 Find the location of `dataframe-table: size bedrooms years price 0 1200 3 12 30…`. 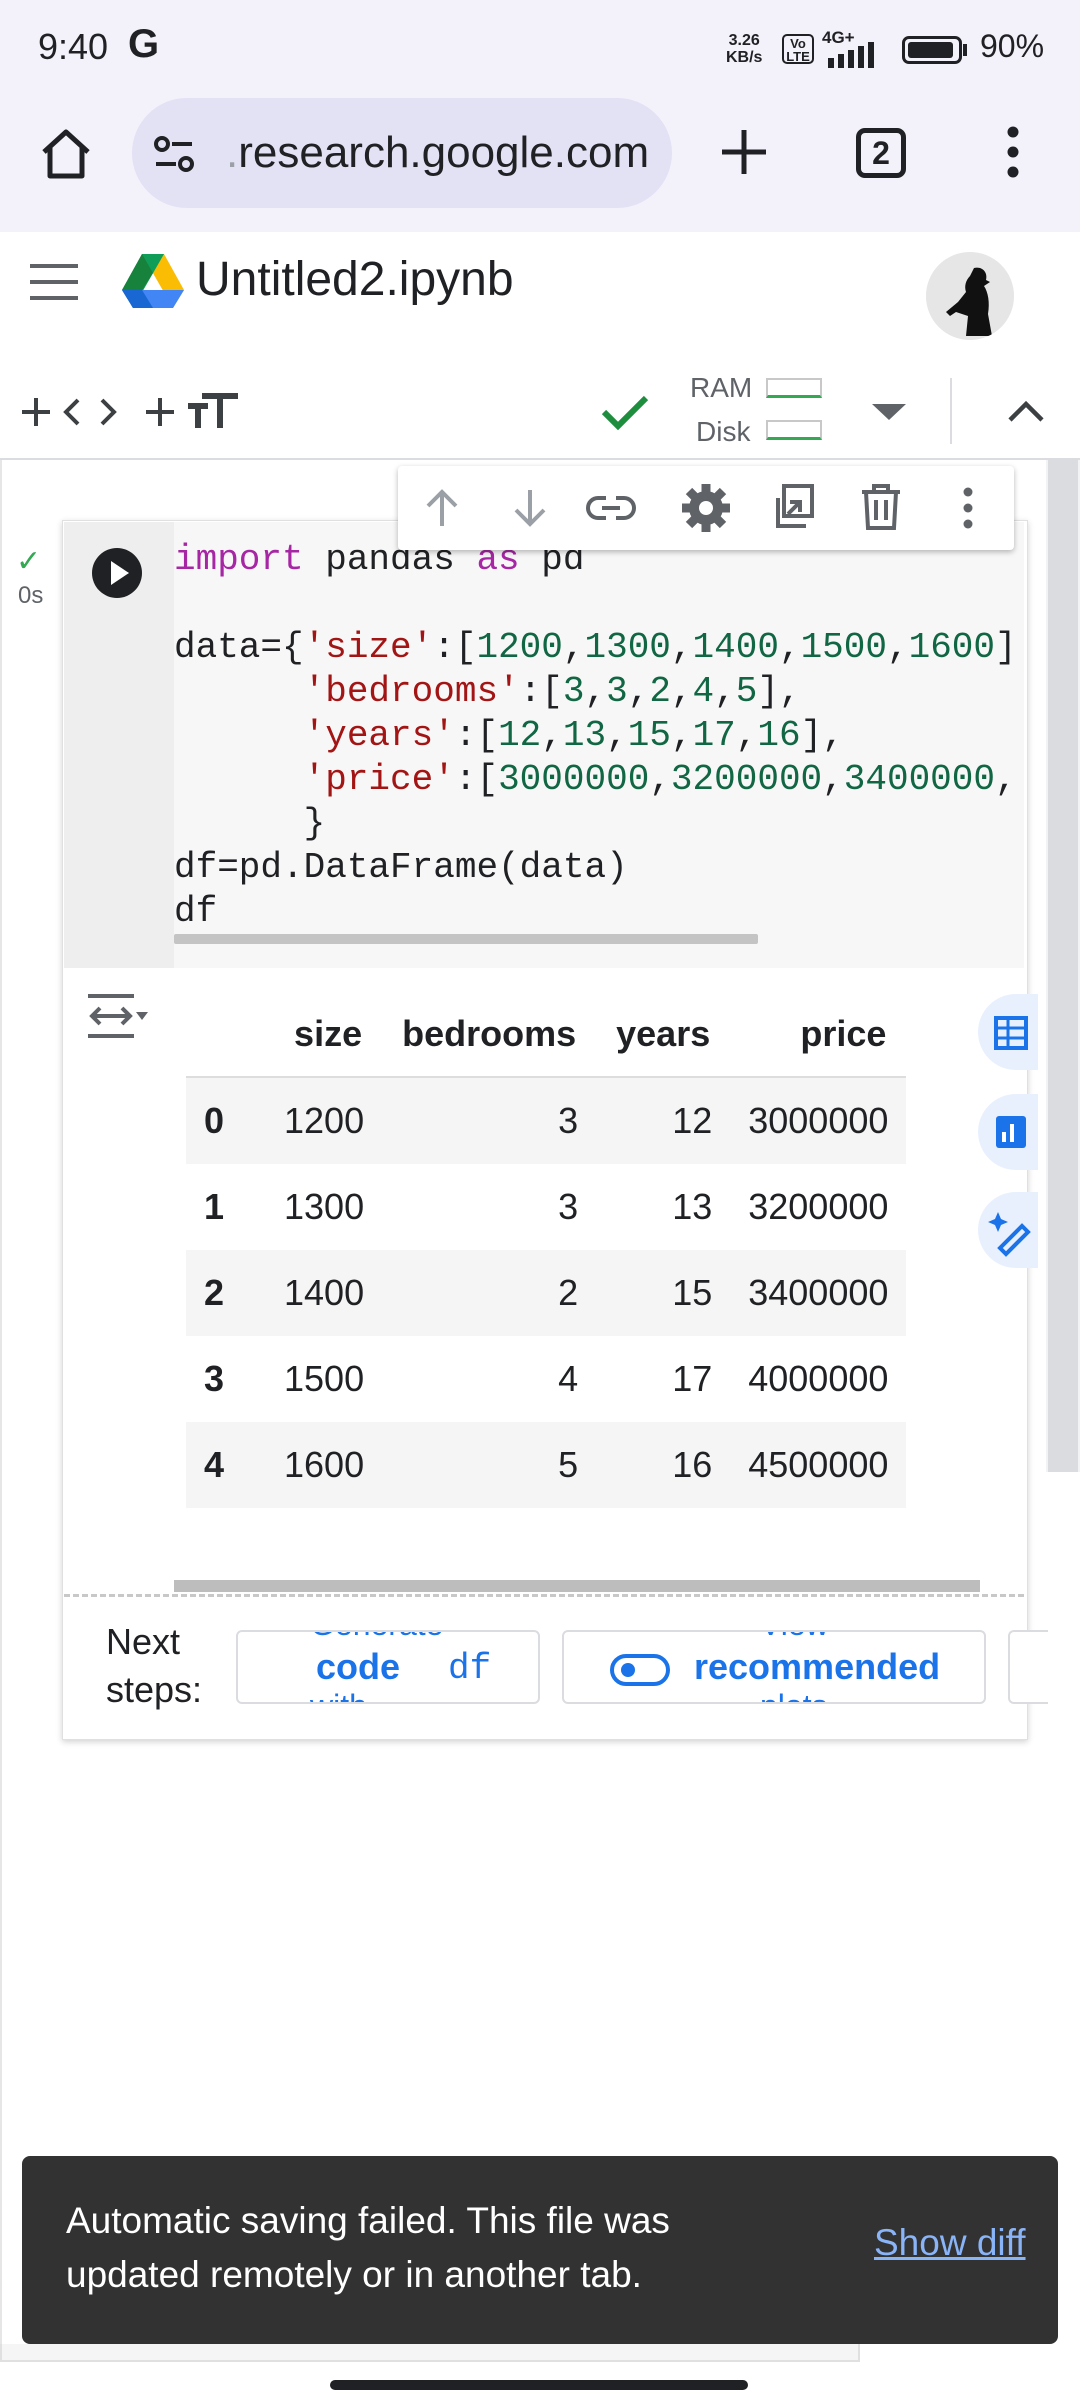

dataframe-table: size bedrooms years price 0 1200 3 12 30… is located at coordinates (546, 1250).